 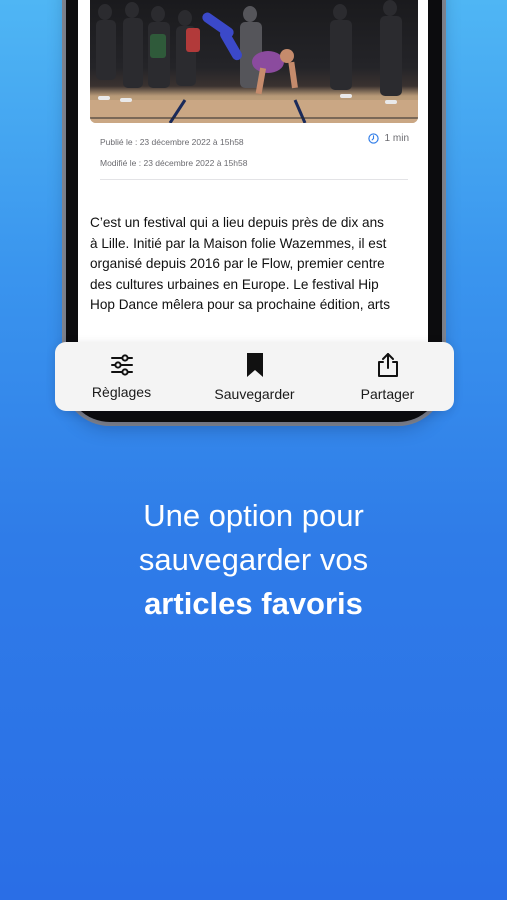 I want to click on bookmark-icon, so click(x=254, y=364).